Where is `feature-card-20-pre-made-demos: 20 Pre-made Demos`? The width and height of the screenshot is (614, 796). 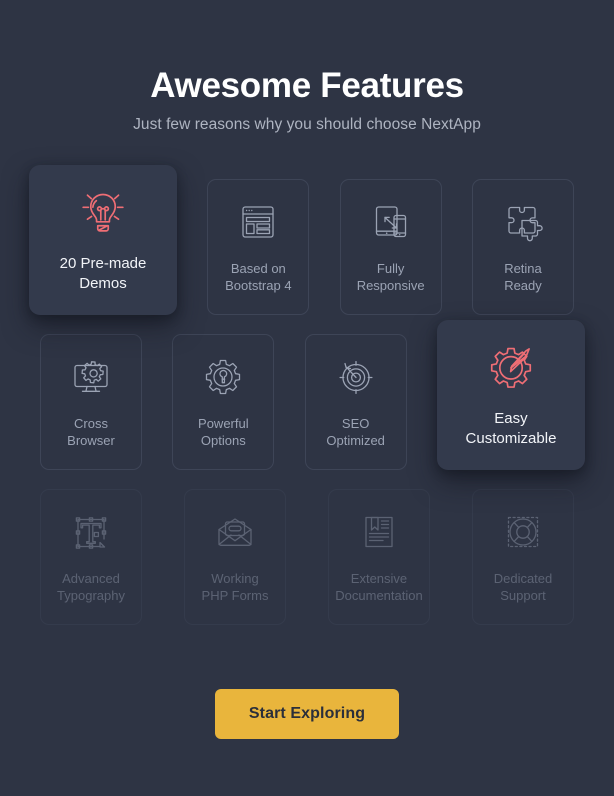
feature-card-20-pre-made-demos: 20 Pre-made Demos is located at coordinates (103, 240).